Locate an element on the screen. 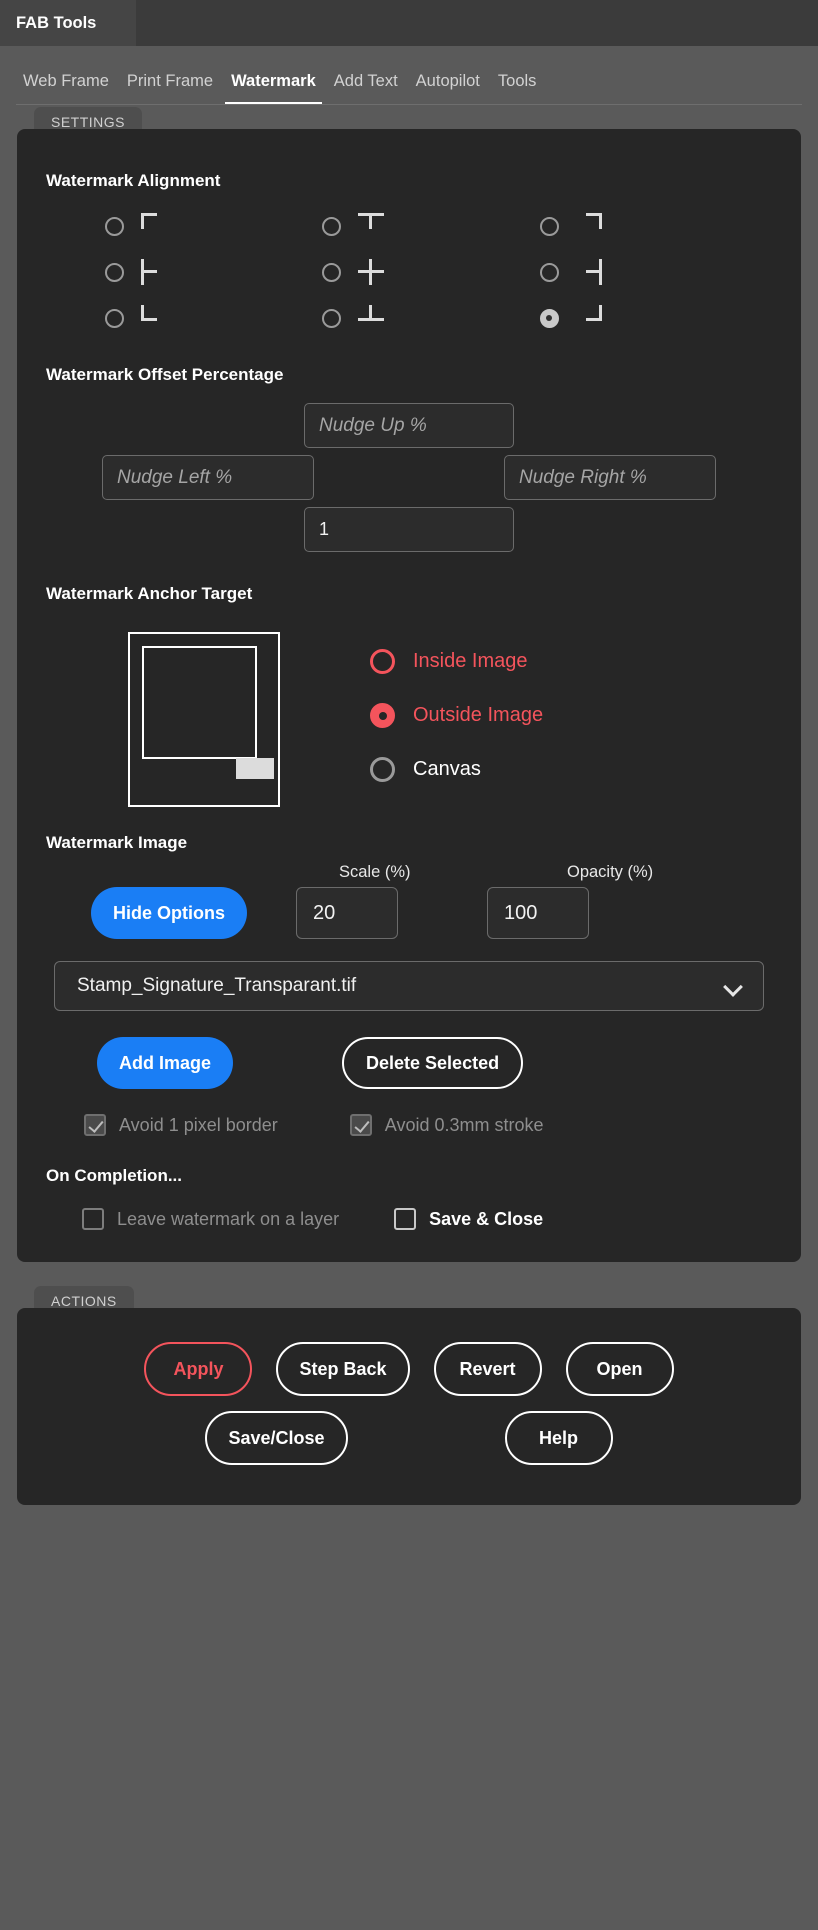  anchor-option-inside-image: Inside Image is located at coordinates (456, 661).